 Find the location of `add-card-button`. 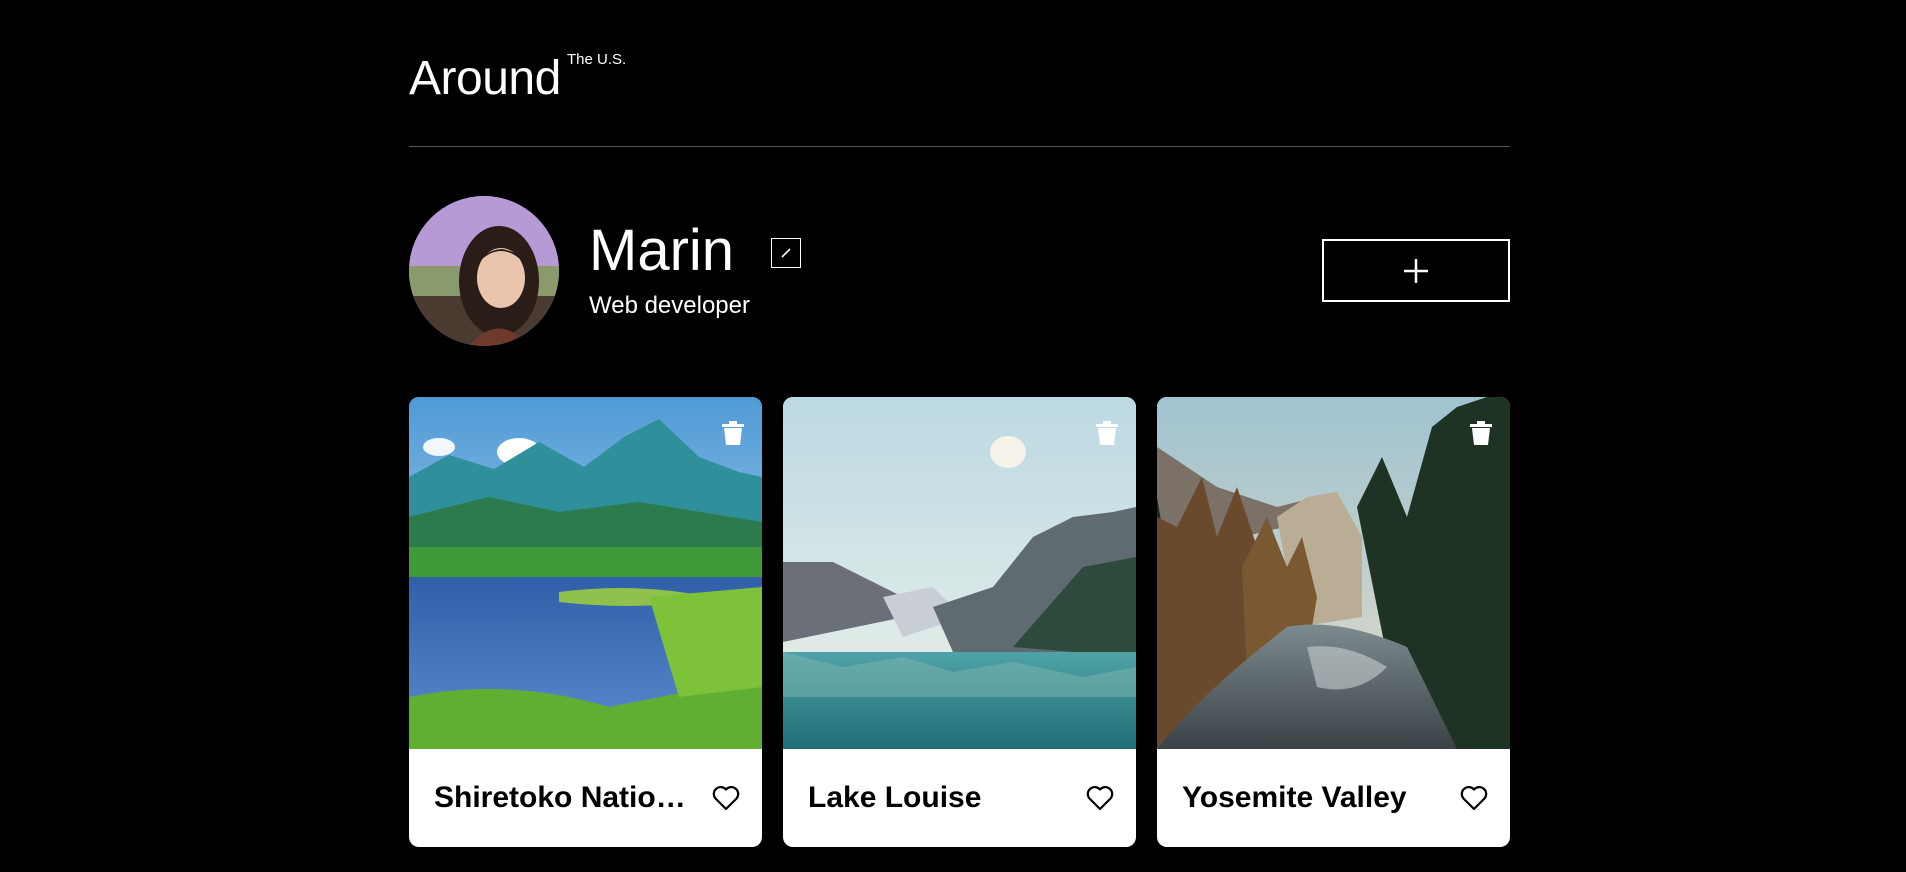

add-card-button is located at coordinates (1416, 270).